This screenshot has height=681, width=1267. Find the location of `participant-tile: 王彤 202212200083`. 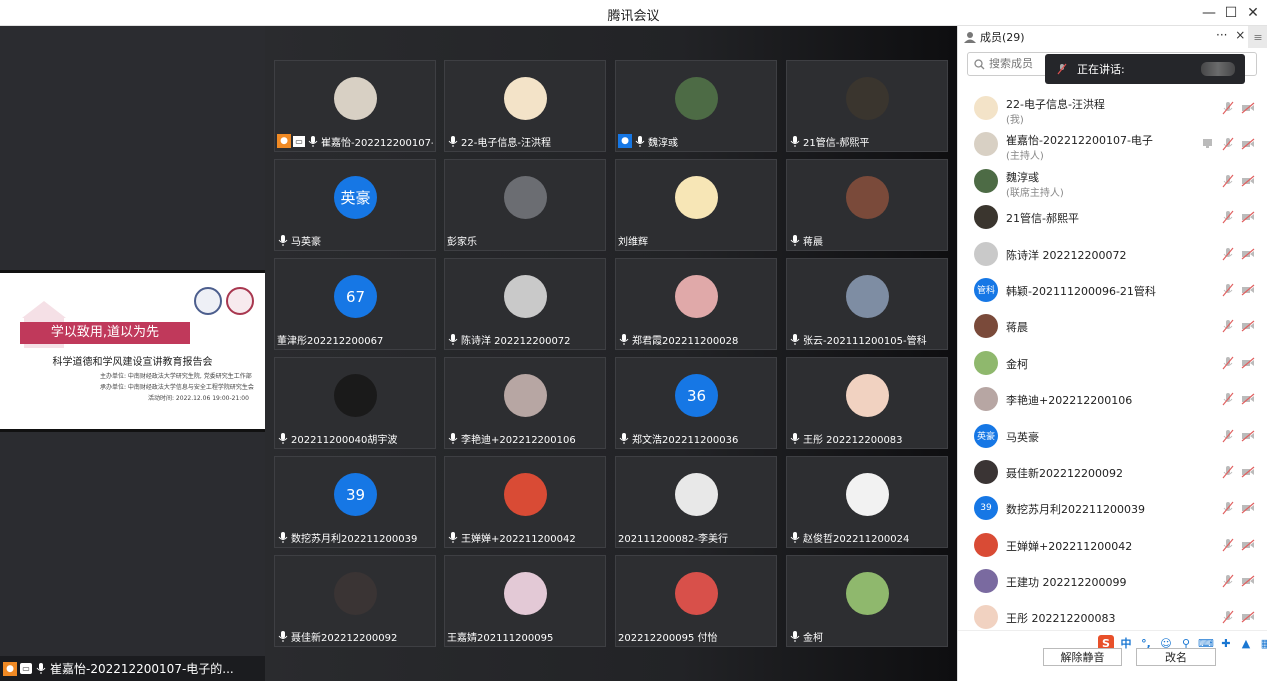

participant-tile: 王彤 202212200083 is located at coordinates (867, 403).